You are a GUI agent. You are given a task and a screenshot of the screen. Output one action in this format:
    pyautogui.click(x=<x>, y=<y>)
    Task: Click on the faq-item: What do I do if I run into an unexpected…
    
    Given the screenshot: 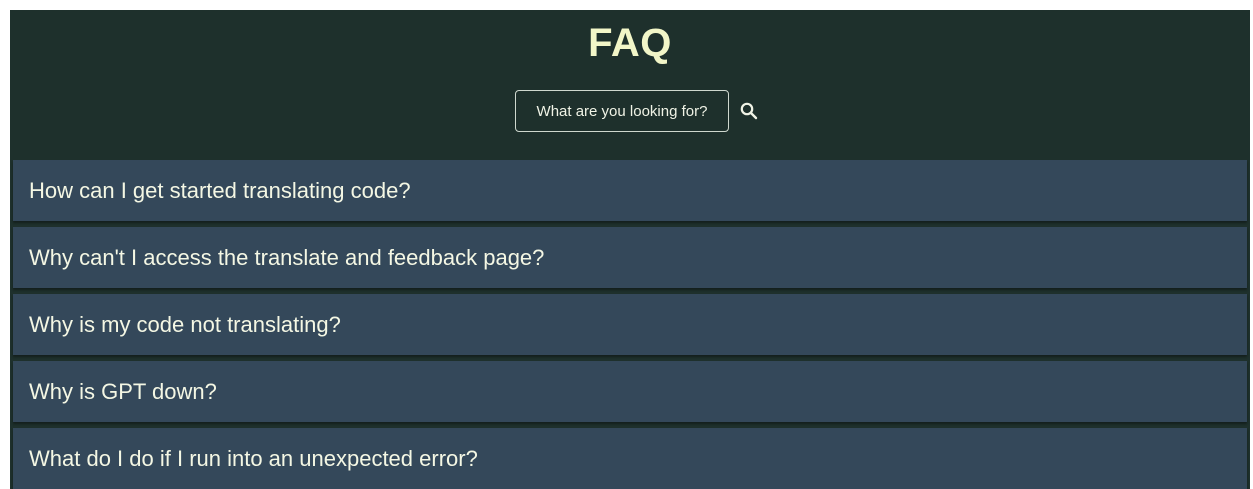 What is the action you would take?
    pyautogui.click(x=630, y=458)
    